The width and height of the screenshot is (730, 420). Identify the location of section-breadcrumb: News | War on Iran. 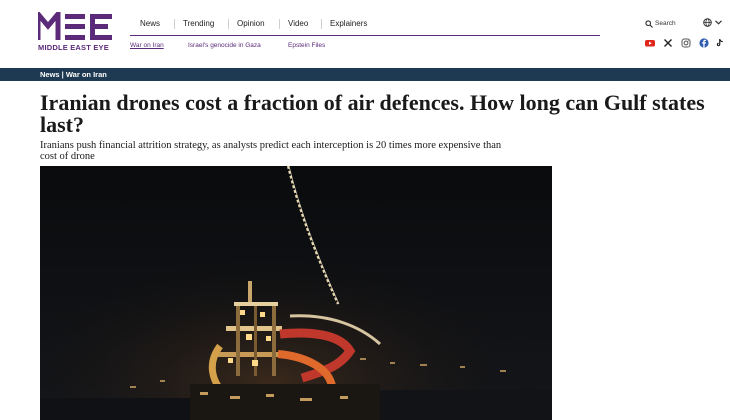
(73, 74).